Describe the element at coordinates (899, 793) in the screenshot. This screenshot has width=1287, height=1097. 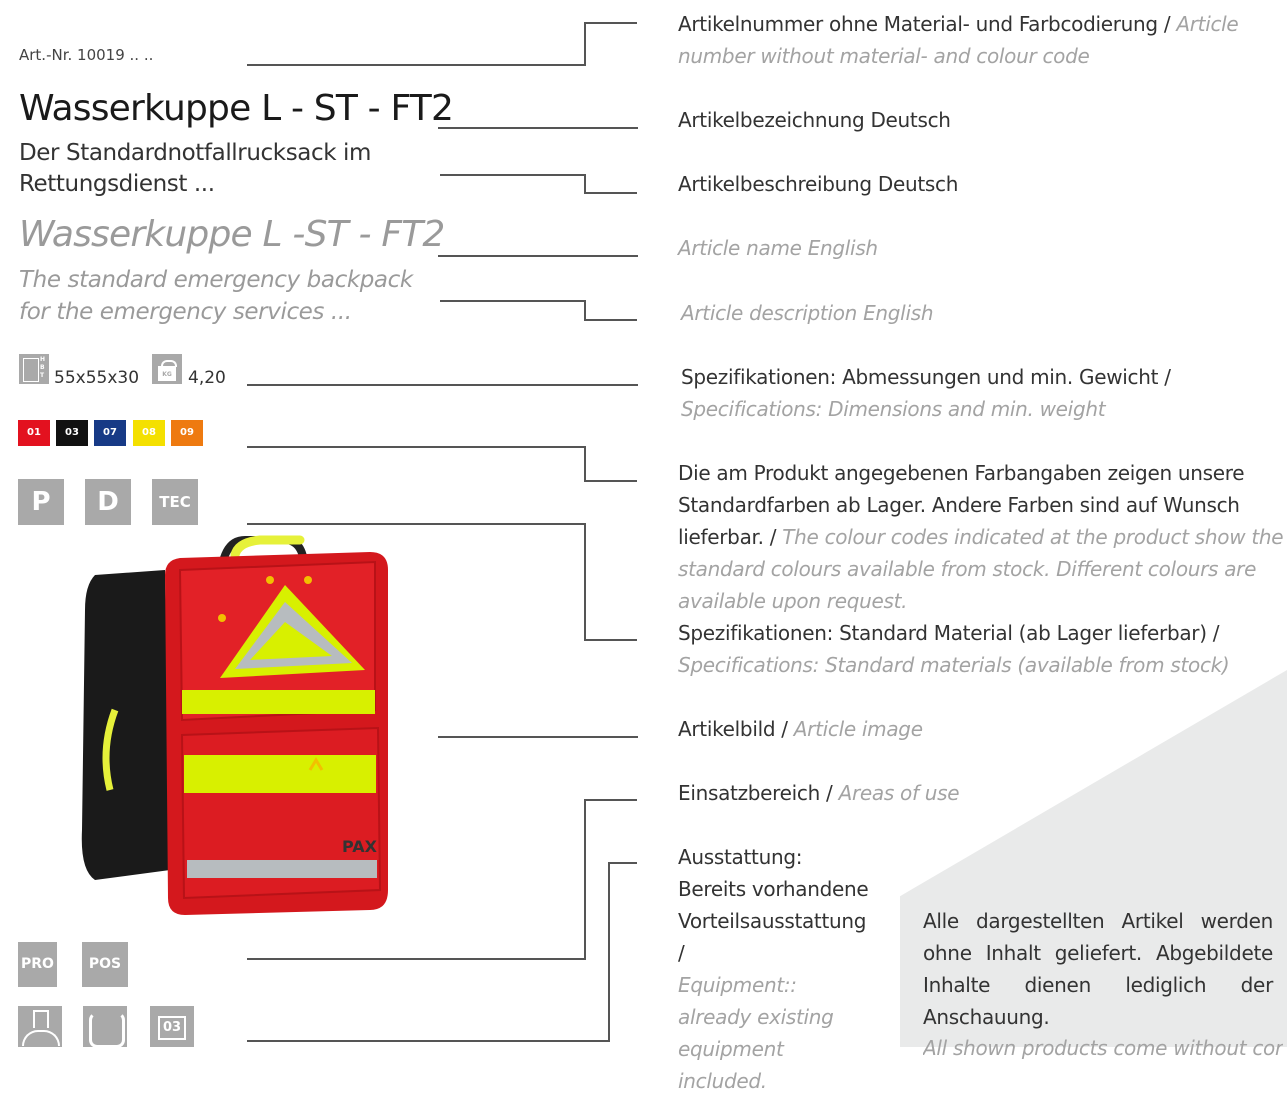
I see `legend-areas-of-use-en: Areas of use` at that location.